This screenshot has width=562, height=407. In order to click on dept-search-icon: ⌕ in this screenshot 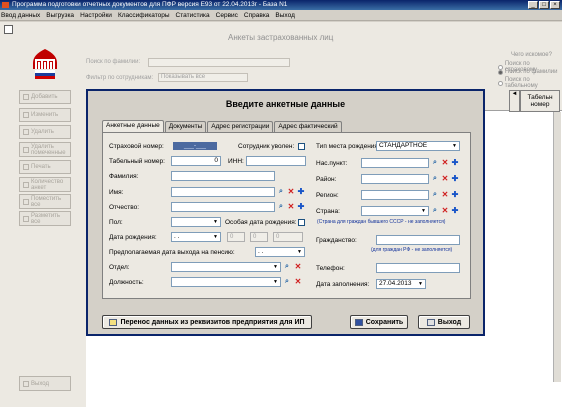, I will do `click(287, 267)`.